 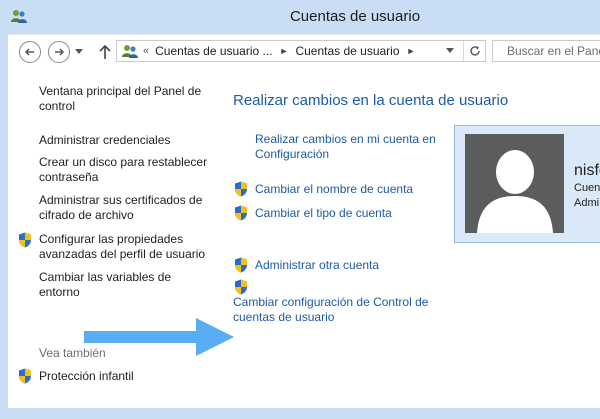 I want to click on avatar, so click(x=514, y=183).